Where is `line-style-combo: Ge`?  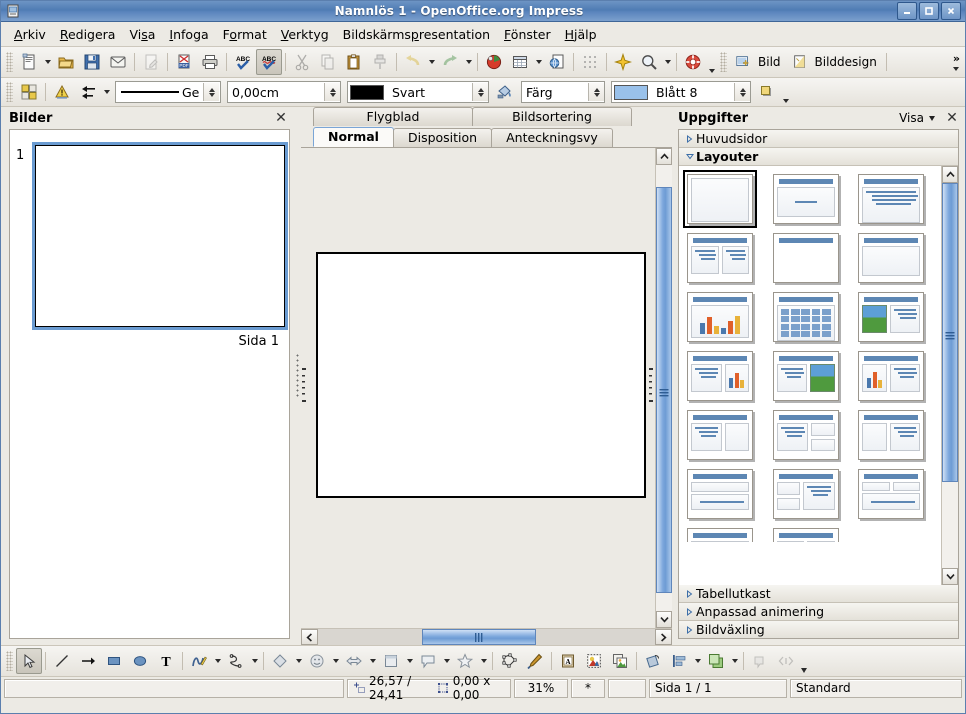
line-style-combo: Ge is located at coordinates (168, 92).